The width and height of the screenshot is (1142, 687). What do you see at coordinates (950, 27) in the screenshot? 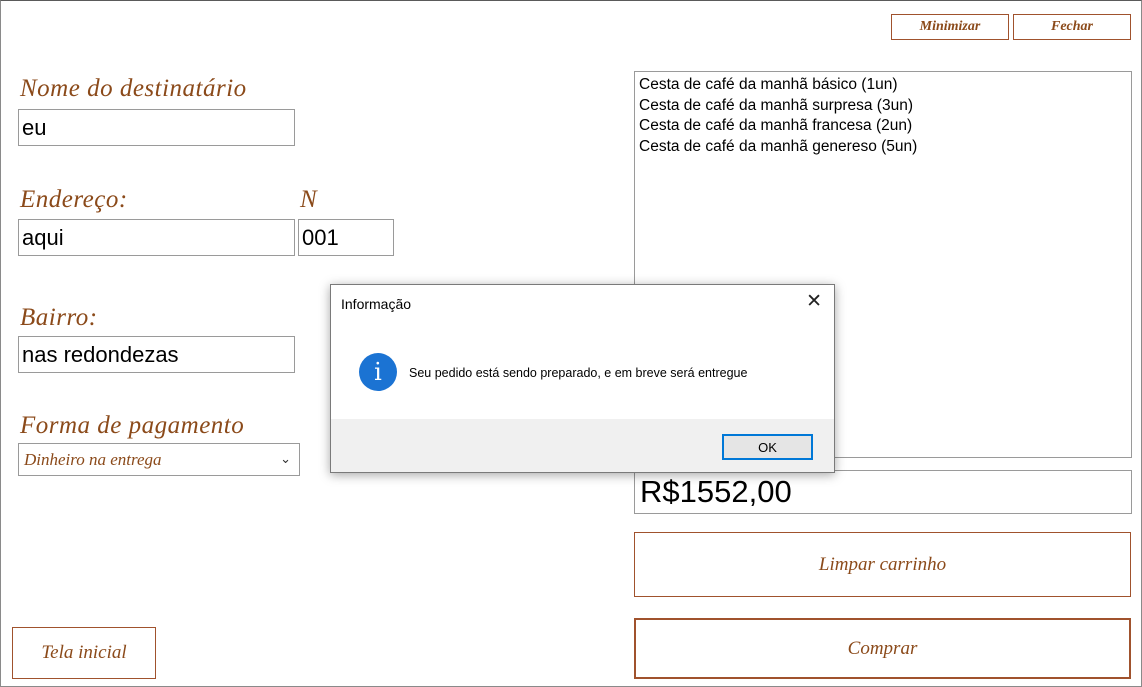
I see `minimize-button: Minimizar` at bounding box center [950, 27].